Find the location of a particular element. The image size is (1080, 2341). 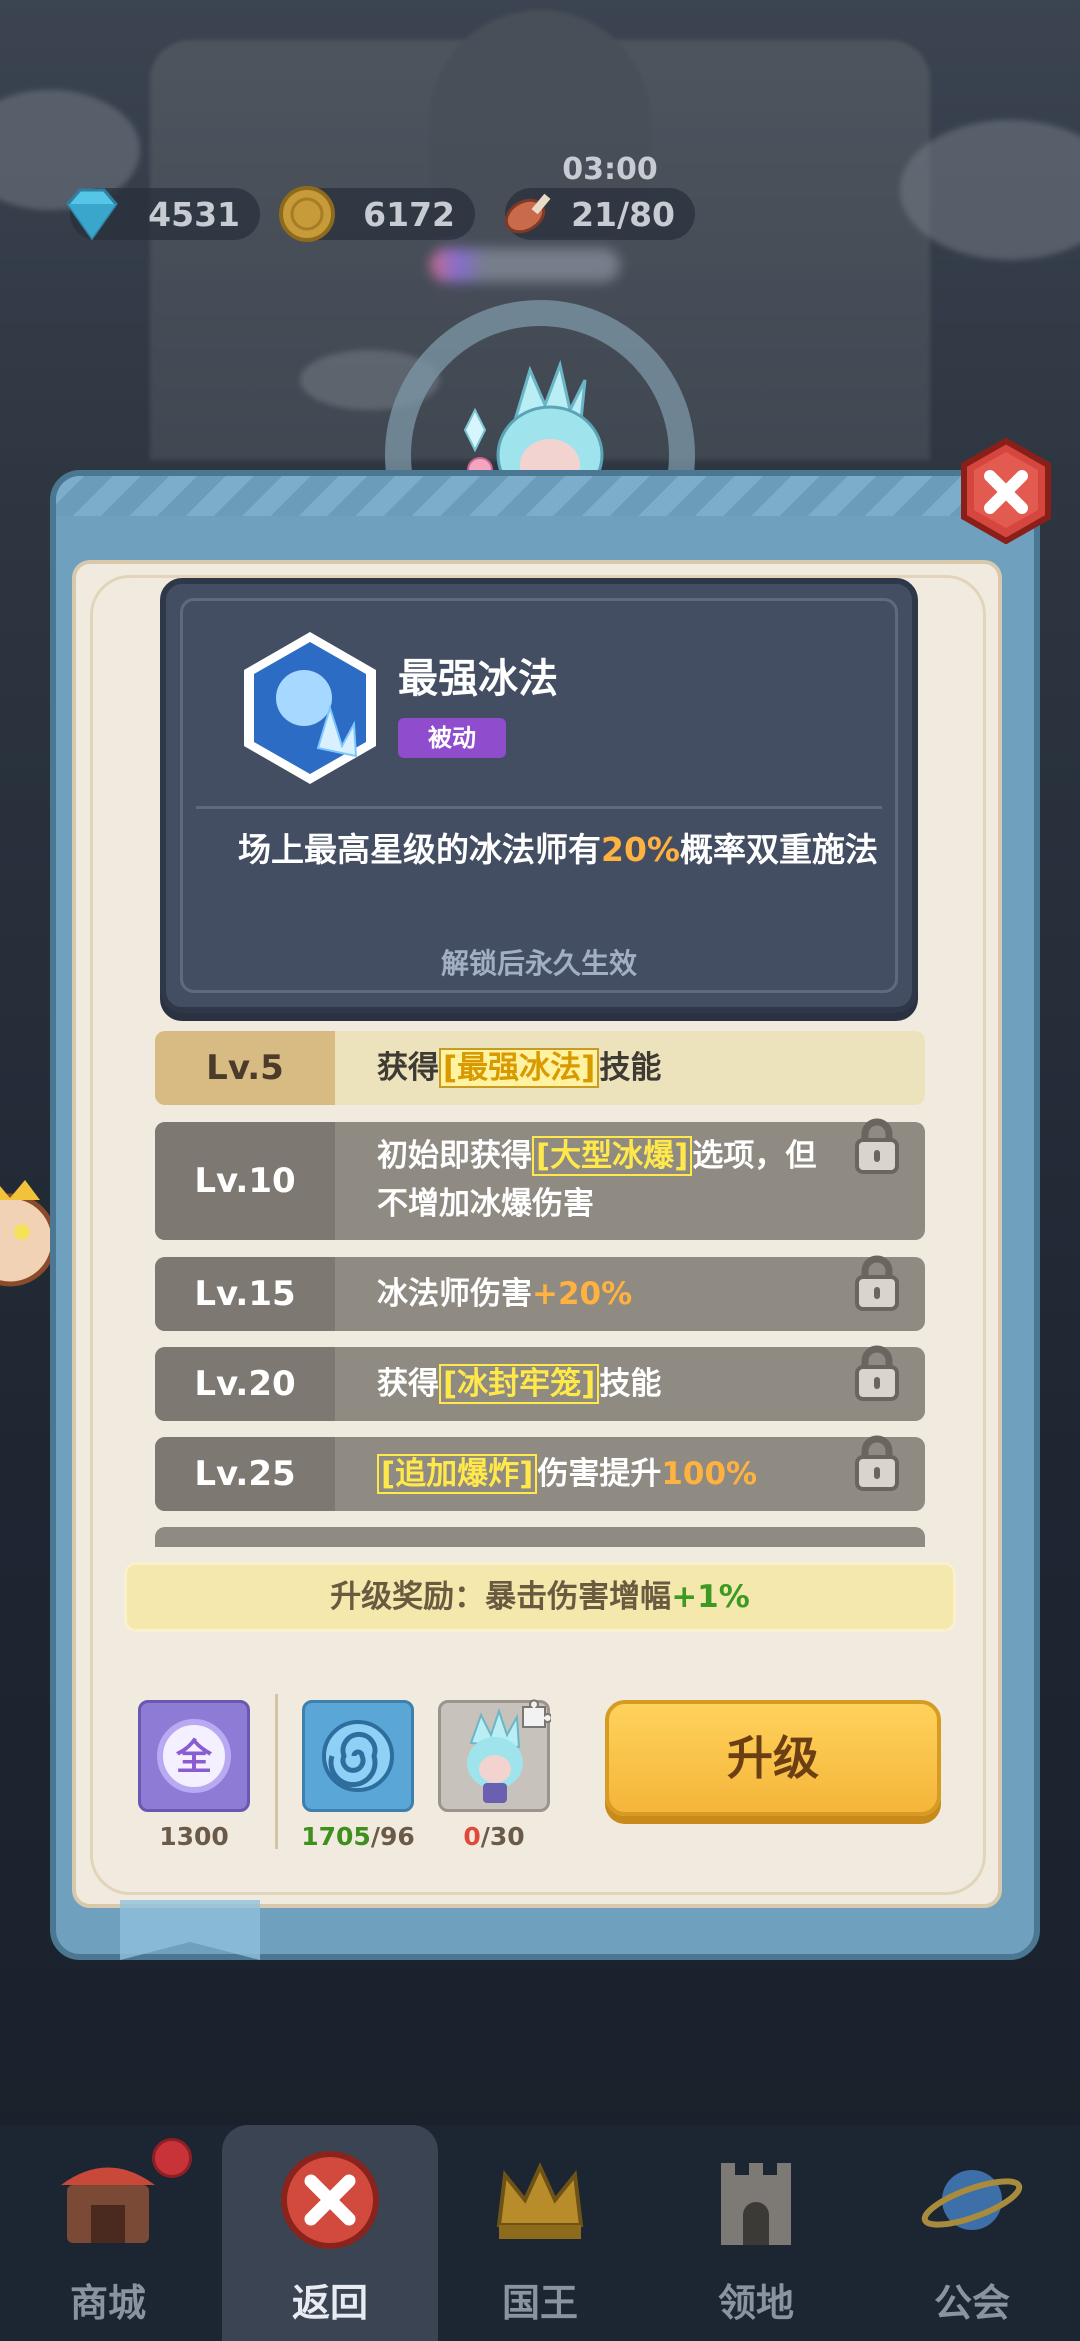

universal-material-slot: 全 is located at coordinates (194, 1756).